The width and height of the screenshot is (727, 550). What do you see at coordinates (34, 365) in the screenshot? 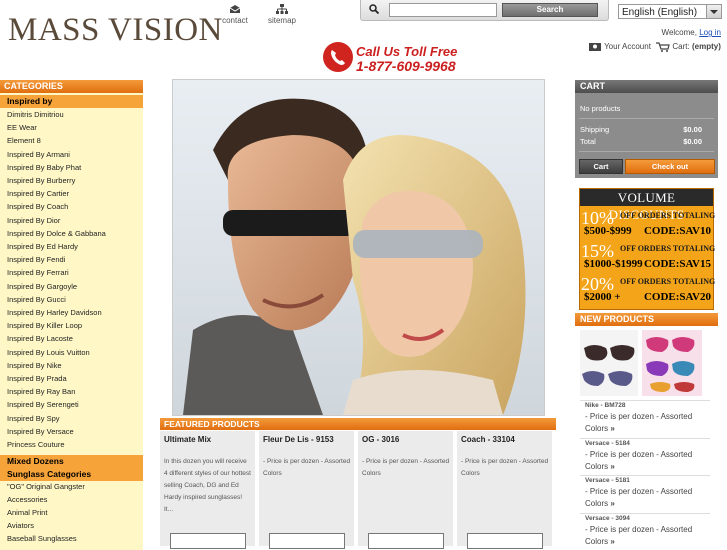
I see `sidebar-category-item: Inspired By Nike` at bounding box center [34, 365].